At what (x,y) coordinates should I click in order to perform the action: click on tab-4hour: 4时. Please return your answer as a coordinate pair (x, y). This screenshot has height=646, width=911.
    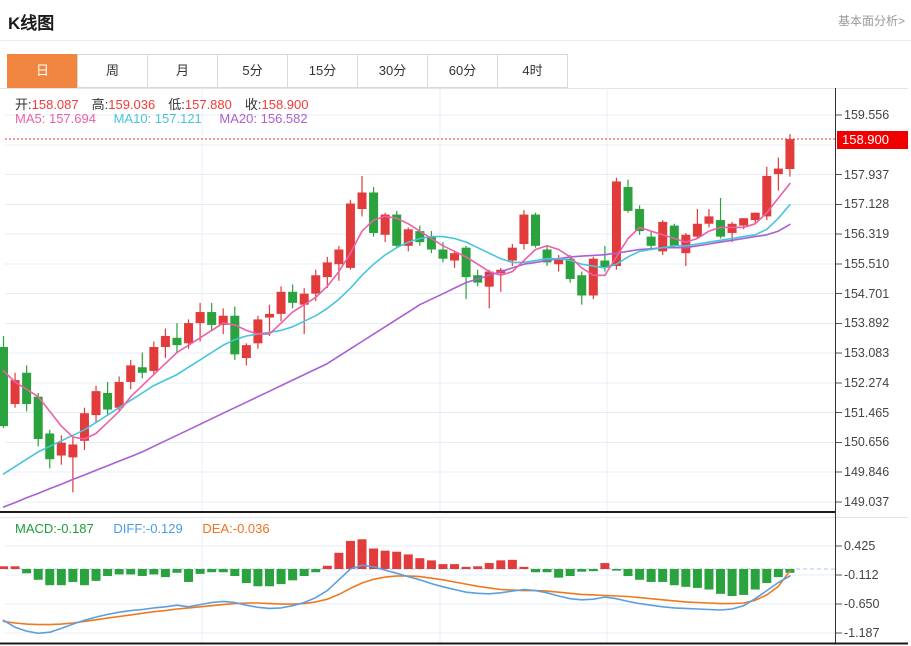
    Looking at the image, I should click on (532, 71).